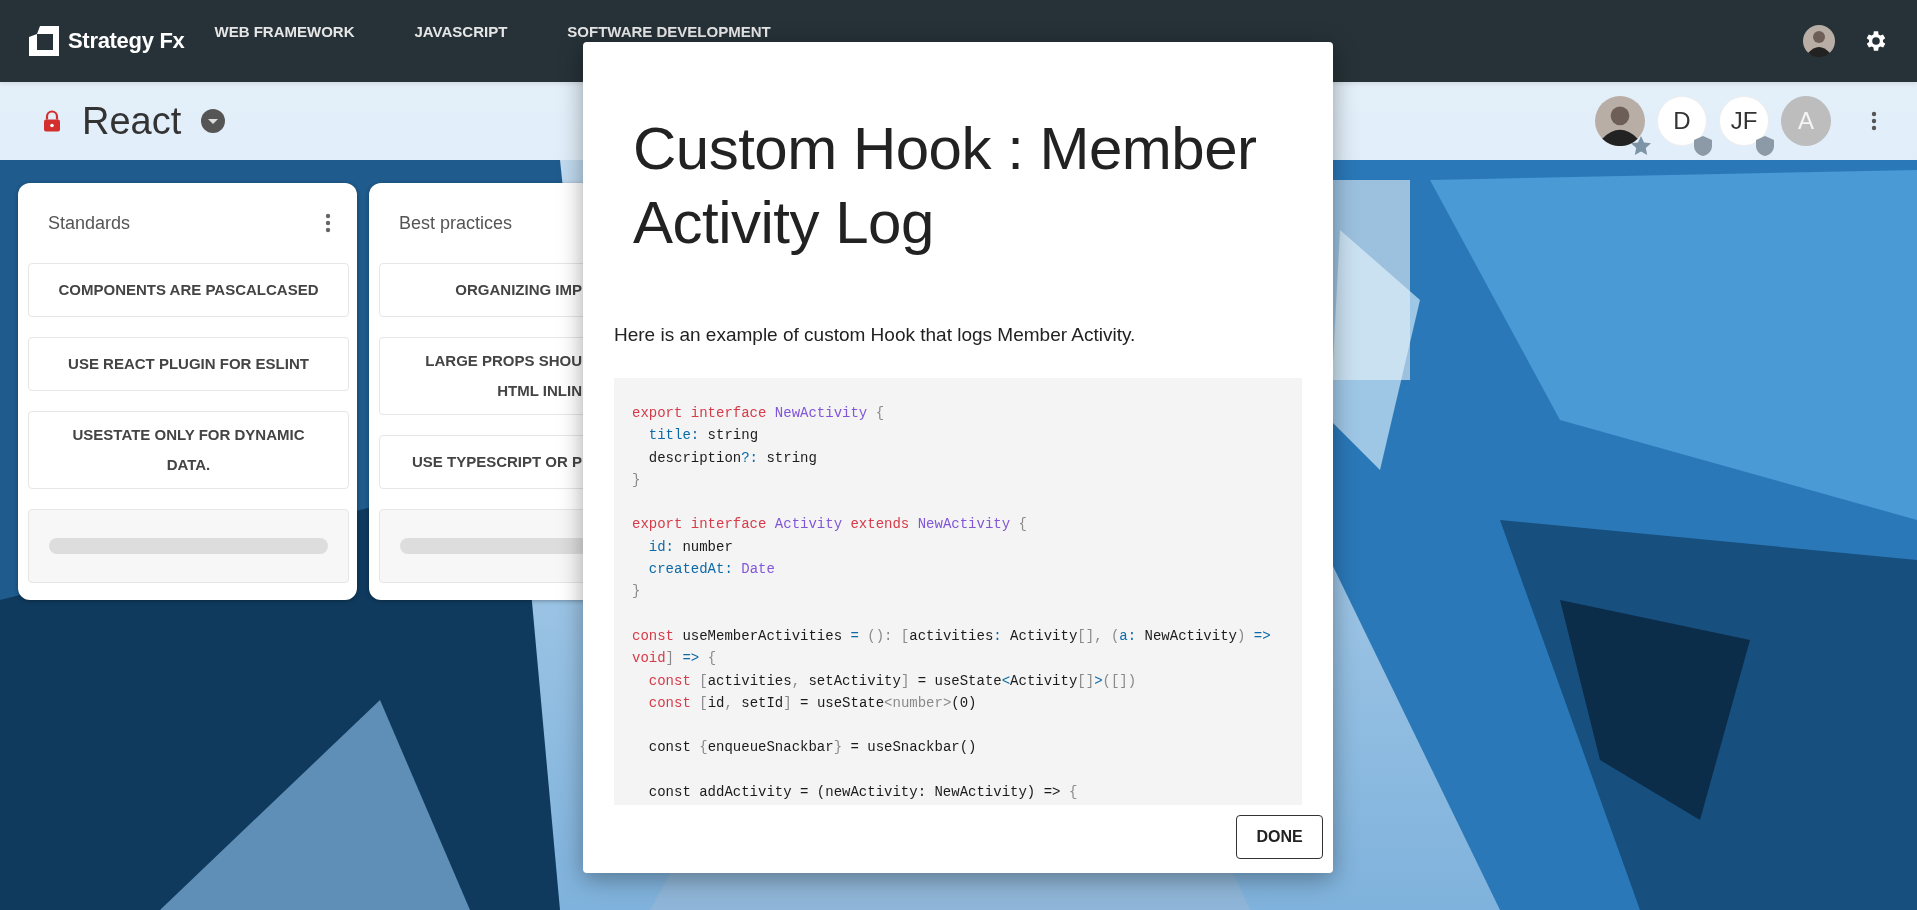  What do you see at coordinates (690, 547) in the screenshot?
I see `code-line: id: number` at bounding box center [690, 547].